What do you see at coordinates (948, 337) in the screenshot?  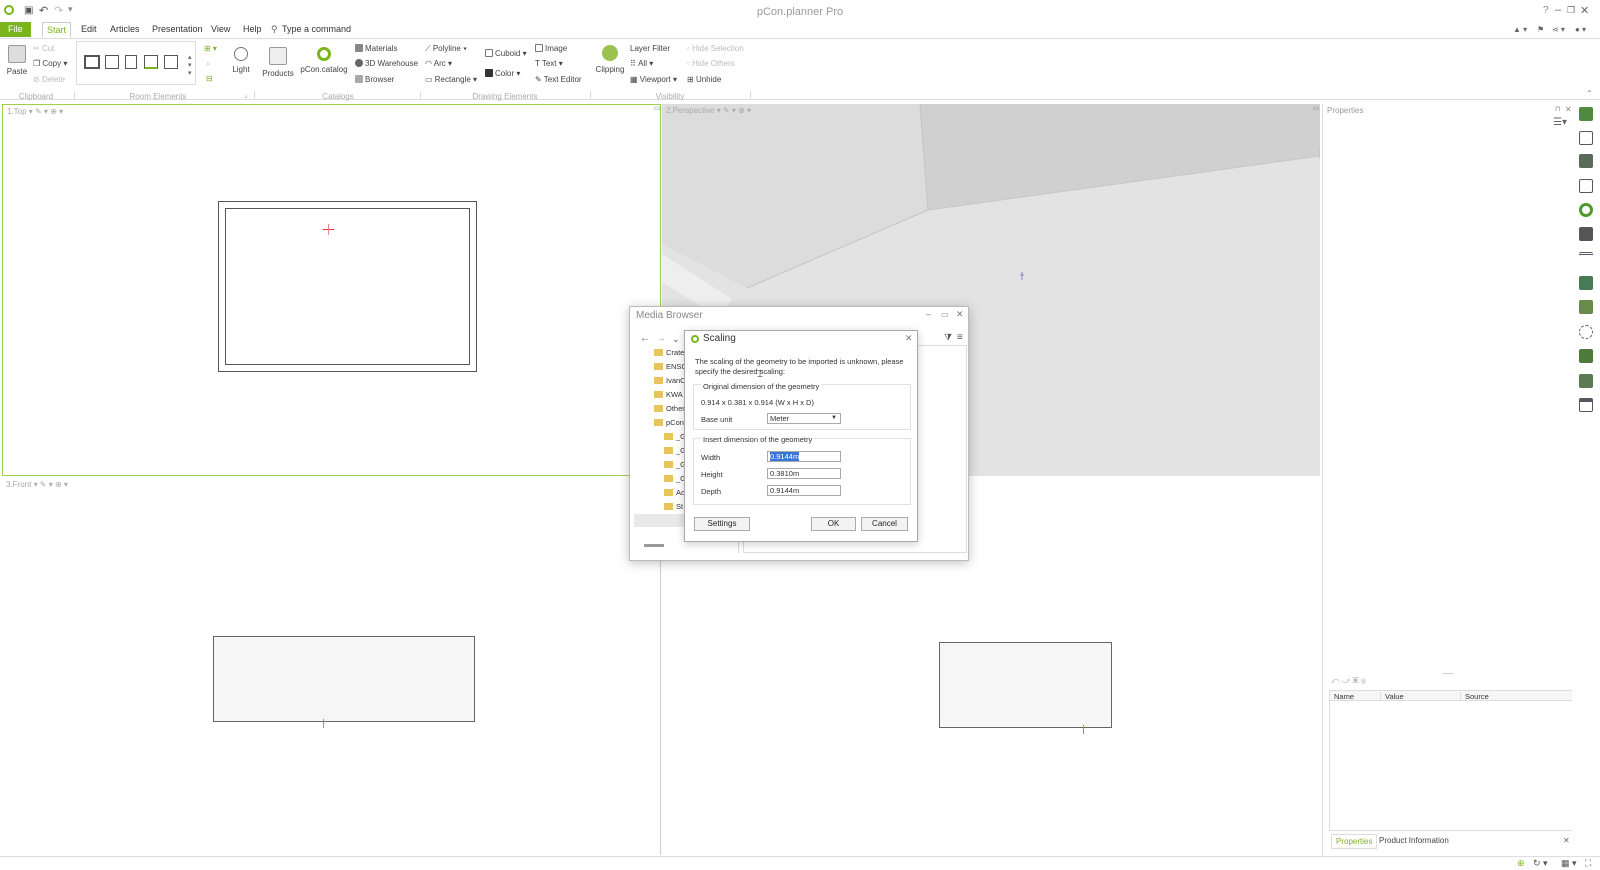 I see `filter-icon: ⧩` at bounding box center [948, 337].